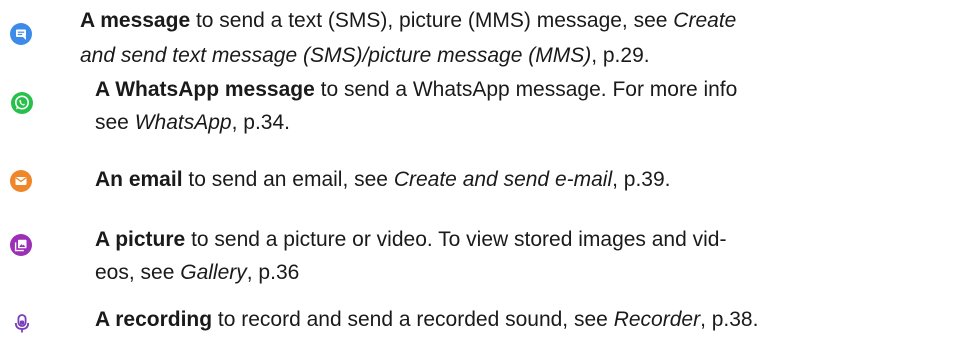 The width and height of the screenshot is (959, 343). Describe the element at coordinates (183, 122) in the screenshot. I see `whatsapp-link: WhatsApp` at that location.